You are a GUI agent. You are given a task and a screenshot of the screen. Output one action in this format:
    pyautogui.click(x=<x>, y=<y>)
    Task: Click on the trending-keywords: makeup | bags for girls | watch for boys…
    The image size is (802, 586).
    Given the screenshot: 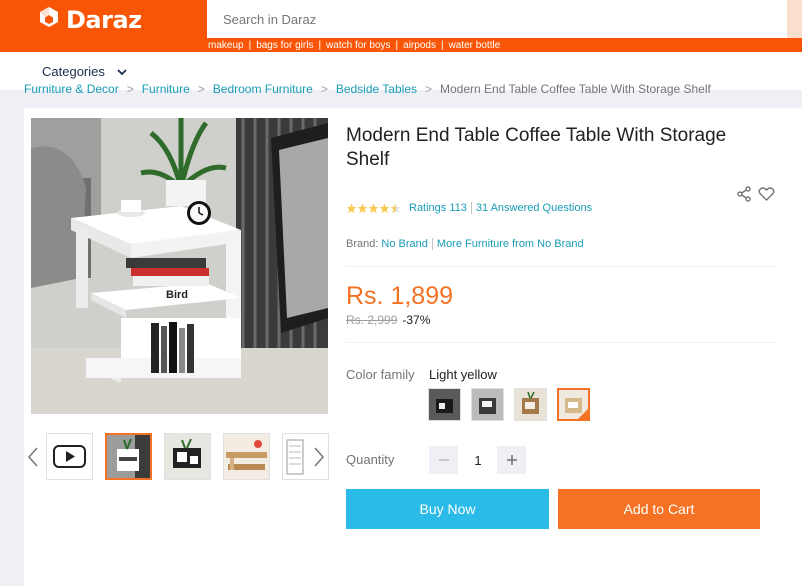 What is the action you would take?
    pyautogui.click(x=354, y=45)
    